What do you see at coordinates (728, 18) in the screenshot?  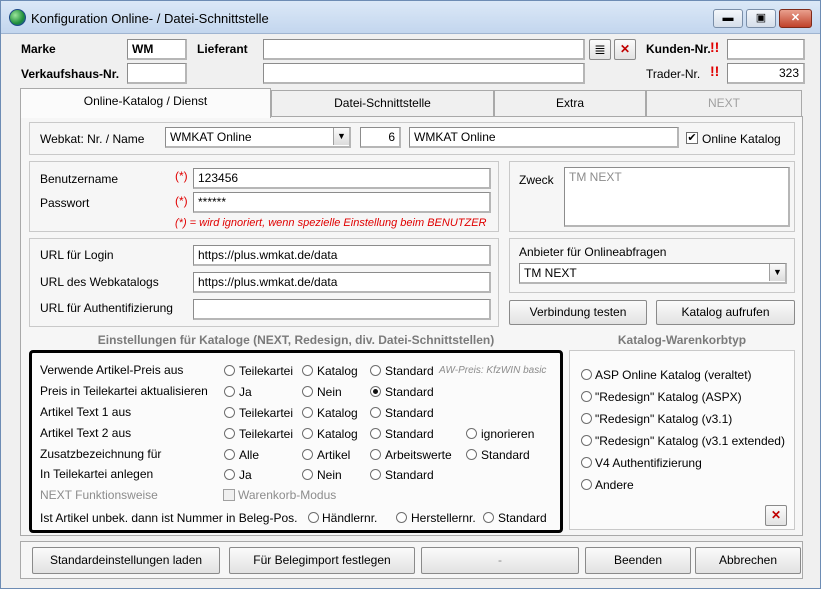 I see `minimize-button: ▬` at bounding box center [728, 18].